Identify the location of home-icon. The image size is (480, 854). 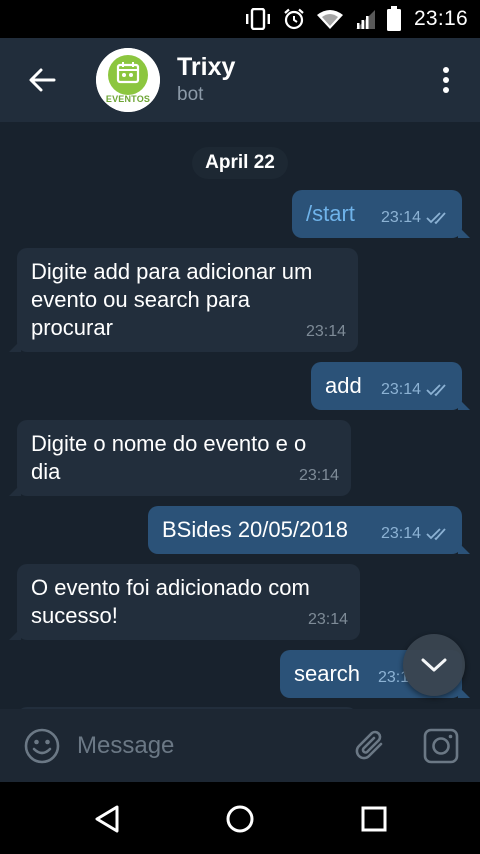
(240, 819).